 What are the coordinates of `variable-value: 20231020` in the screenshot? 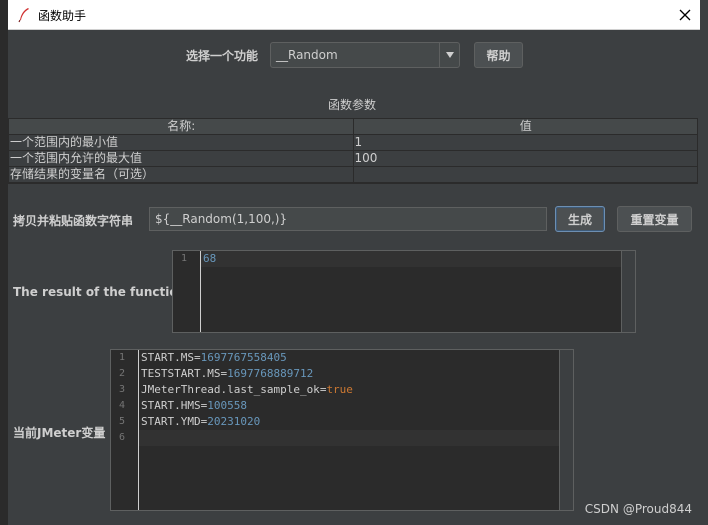 It's located at (234, 421).